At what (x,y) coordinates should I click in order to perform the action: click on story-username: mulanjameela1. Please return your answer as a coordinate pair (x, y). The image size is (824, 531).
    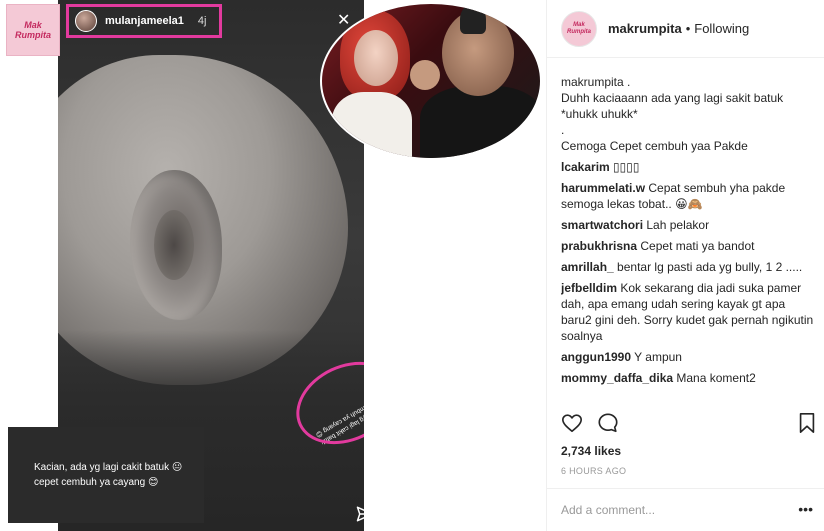
    Looking at the image, I should click on (144, 21).